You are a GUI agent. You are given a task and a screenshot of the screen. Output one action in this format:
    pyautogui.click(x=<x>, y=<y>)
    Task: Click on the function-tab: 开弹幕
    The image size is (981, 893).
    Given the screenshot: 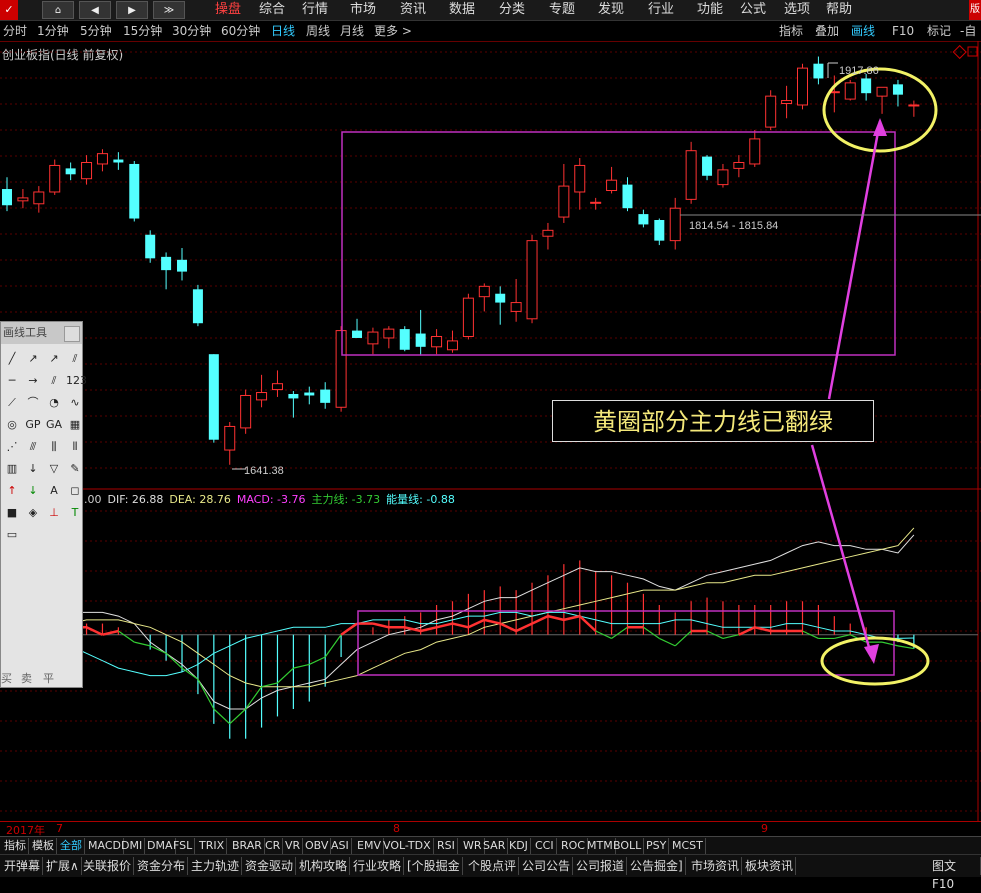 What is the action you would take?
    pyautogui.click(x=23, y=866)
    